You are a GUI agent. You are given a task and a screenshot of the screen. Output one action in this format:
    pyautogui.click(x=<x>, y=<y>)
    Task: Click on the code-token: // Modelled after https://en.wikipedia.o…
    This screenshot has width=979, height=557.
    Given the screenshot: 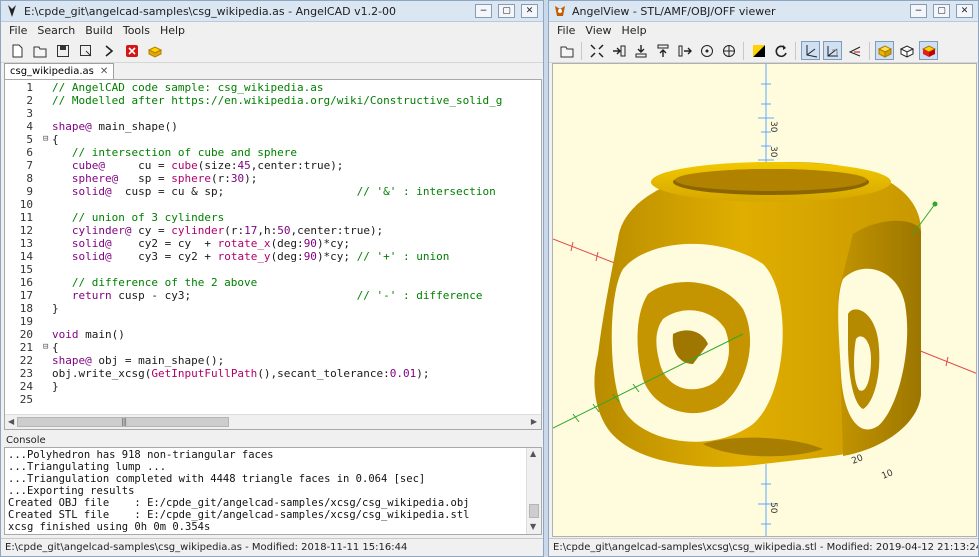 What is the action you would take?
    pyautogui.click(x=277, y=100)
    